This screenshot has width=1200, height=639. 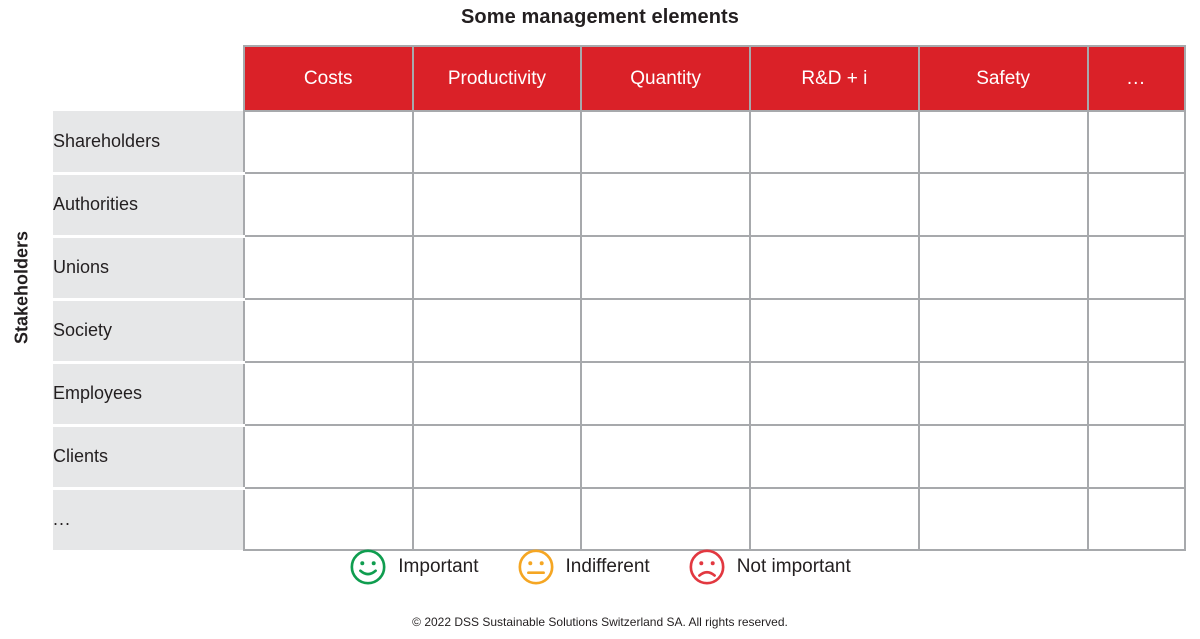 What do you see at coordinates (368, 567) in the screenshot?
I see `smiley-happy-icon` at bounding box center [368, 567].